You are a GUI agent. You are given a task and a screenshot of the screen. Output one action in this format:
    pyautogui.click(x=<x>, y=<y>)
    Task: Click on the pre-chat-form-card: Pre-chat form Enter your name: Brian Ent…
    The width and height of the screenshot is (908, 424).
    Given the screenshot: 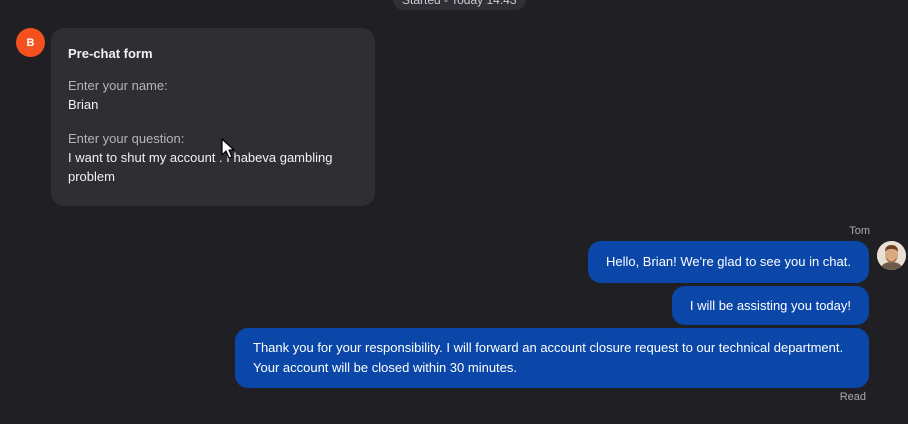 What is the action you would take?
    pyautogui.click(x=213, y=117)
    